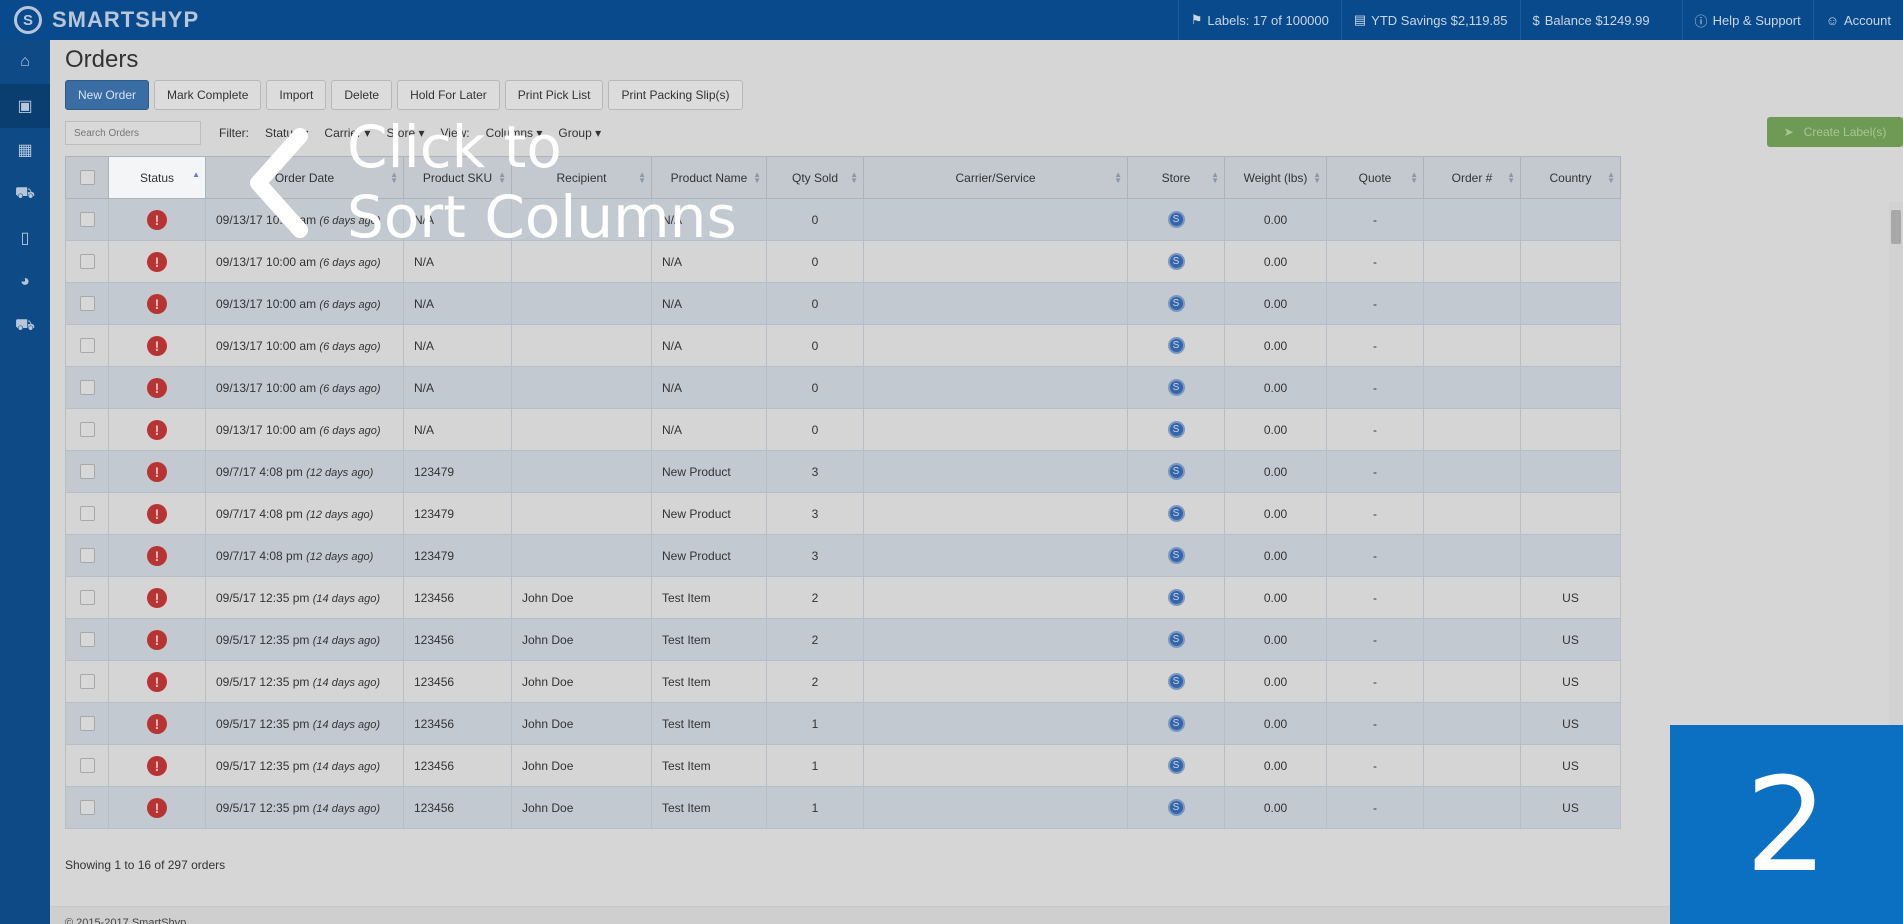 This screenshot has height=924, width=1903. I want to click on select-all-header, so click(87, 177).